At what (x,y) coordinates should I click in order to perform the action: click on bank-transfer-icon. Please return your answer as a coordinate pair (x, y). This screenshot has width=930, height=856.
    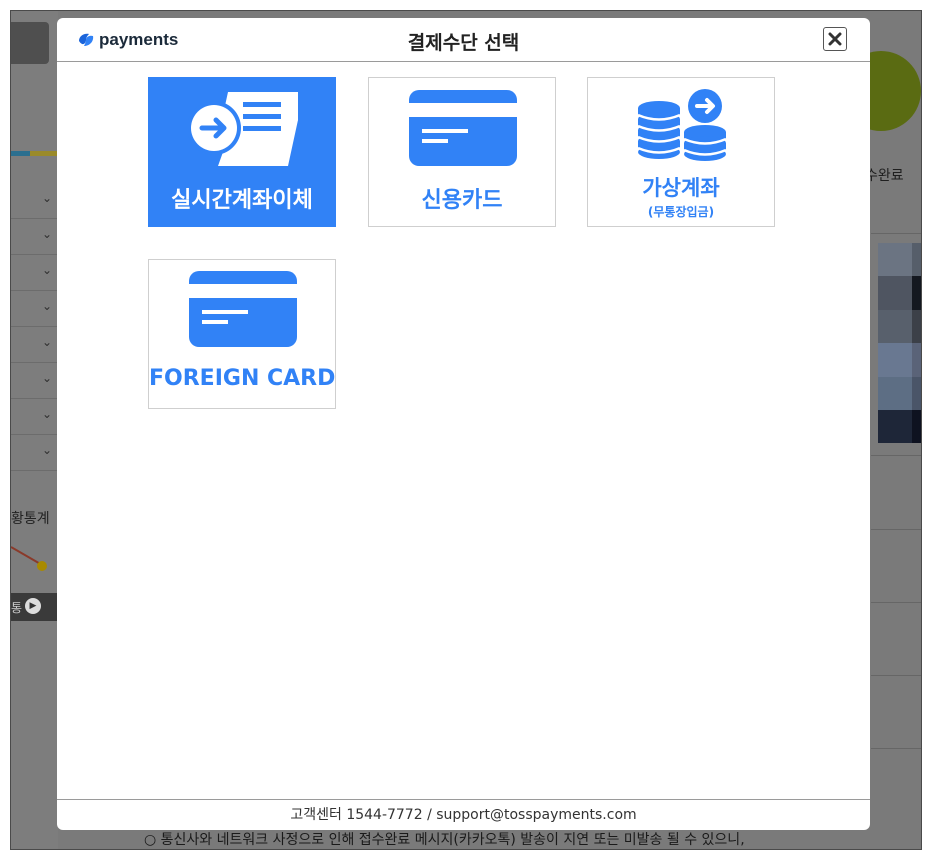
    Looking at the image, I should click on (243, 129).